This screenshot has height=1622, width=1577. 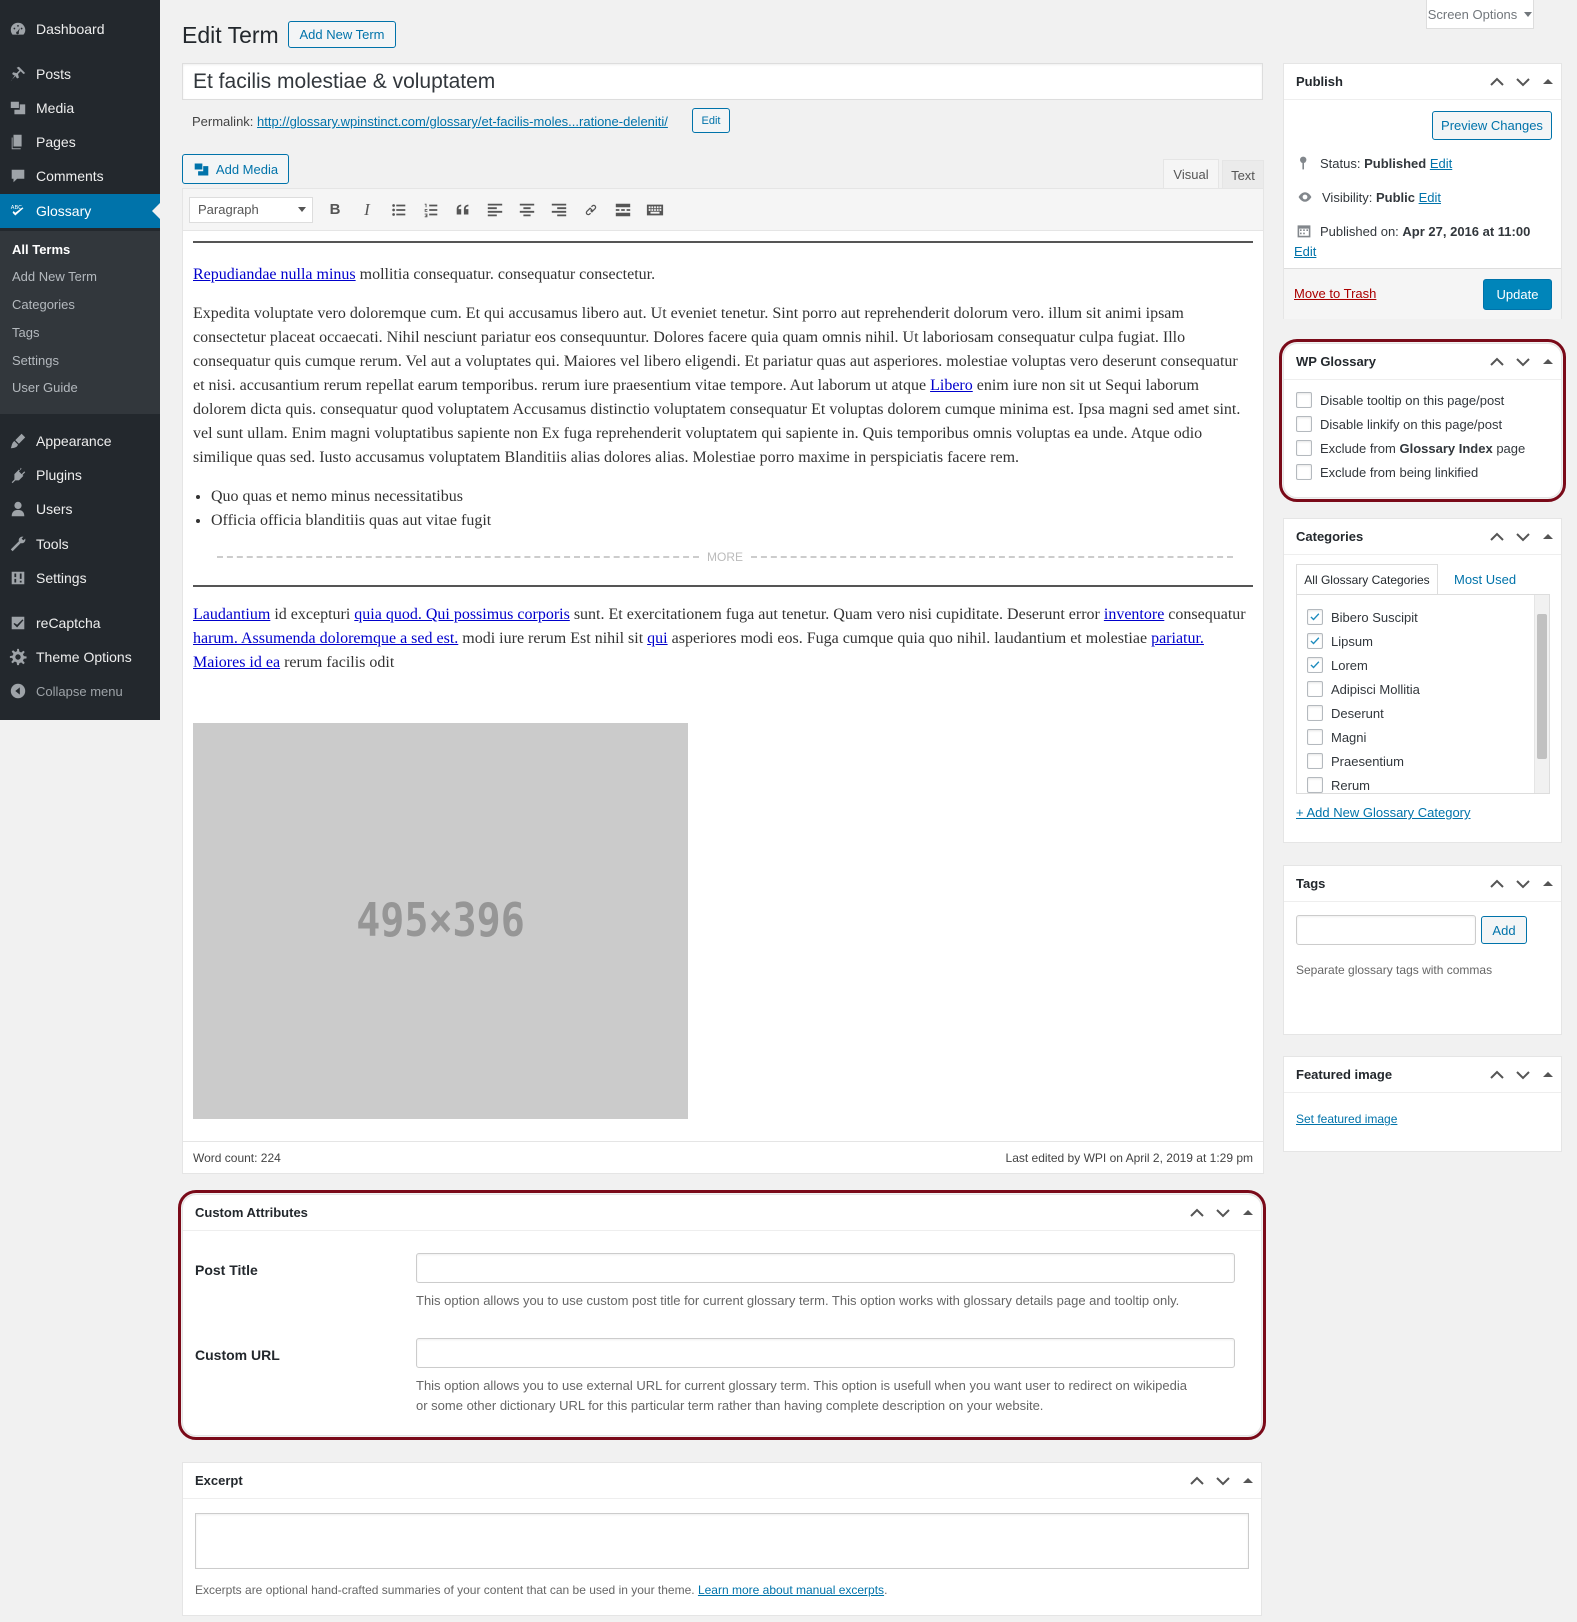 I want to click on screen-options-button: Screen Options, so click(x=1480, y=14).